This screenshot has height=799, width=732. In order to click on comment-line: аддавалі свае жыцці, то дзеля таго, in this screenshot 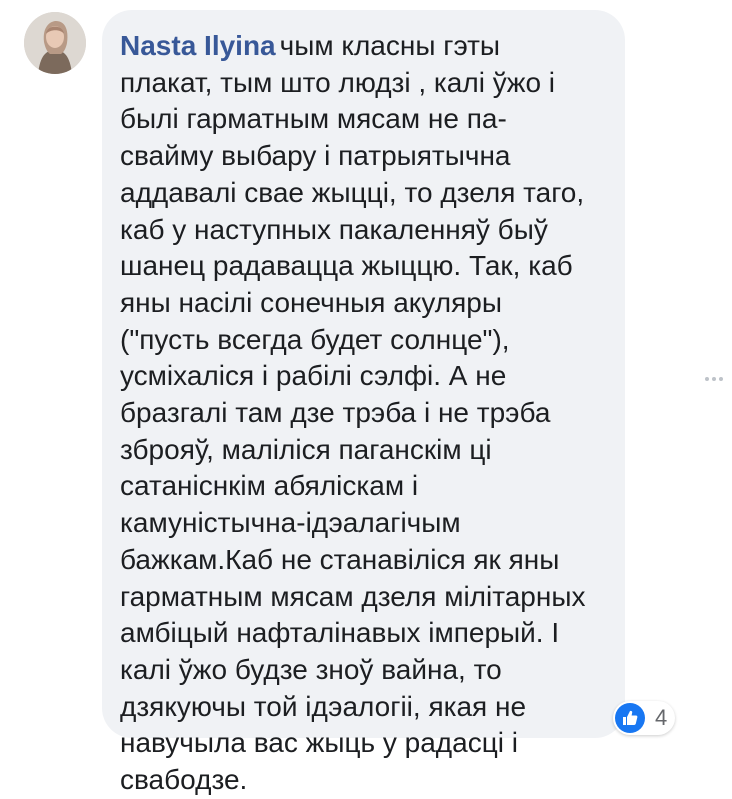, I will do `click(352, 192)`.